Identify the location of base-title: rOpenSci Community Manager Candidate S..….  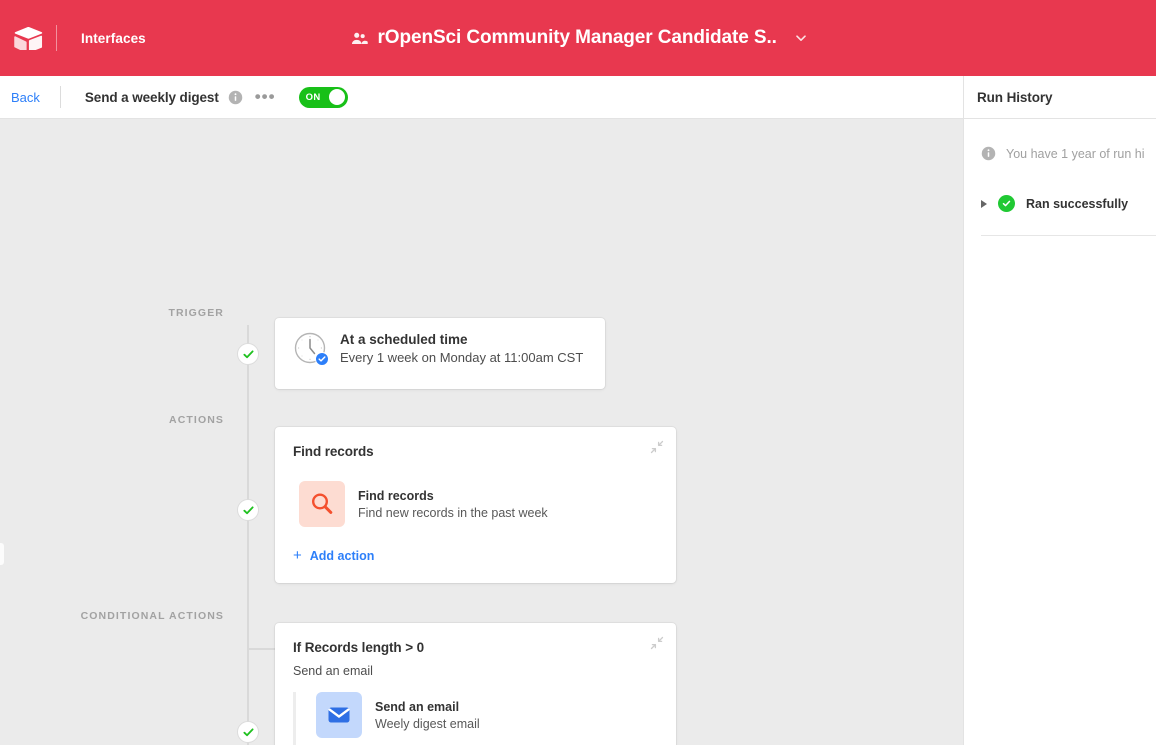
(578, 38).